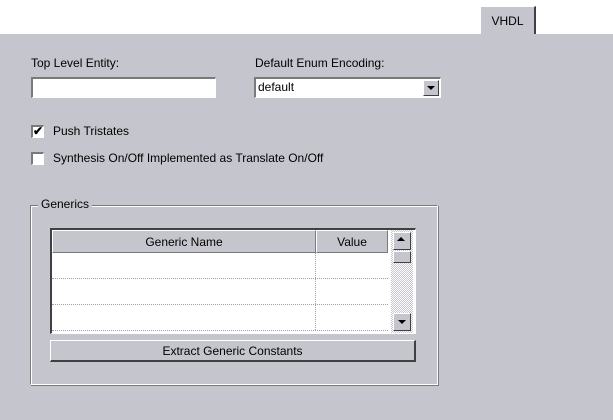 The width and height of the screenshot is (613, 420). Describe the element at coordinates (65, 204) in the screenshot. I see `generics-group-title: Generics` at that location.